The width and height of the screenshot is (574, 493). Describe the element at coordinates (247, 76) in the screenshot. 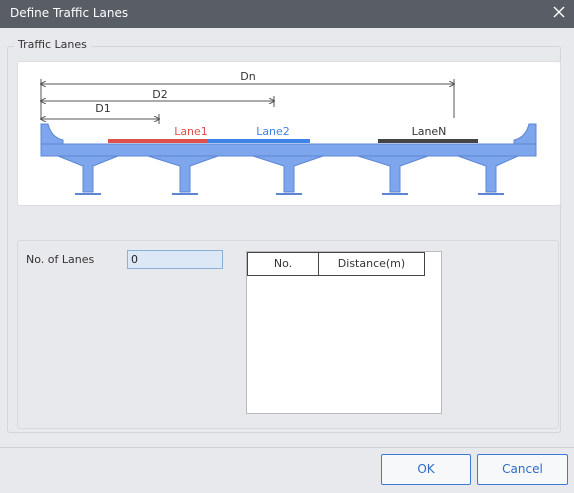

I see `dim-label-dn: Dn` at that location.